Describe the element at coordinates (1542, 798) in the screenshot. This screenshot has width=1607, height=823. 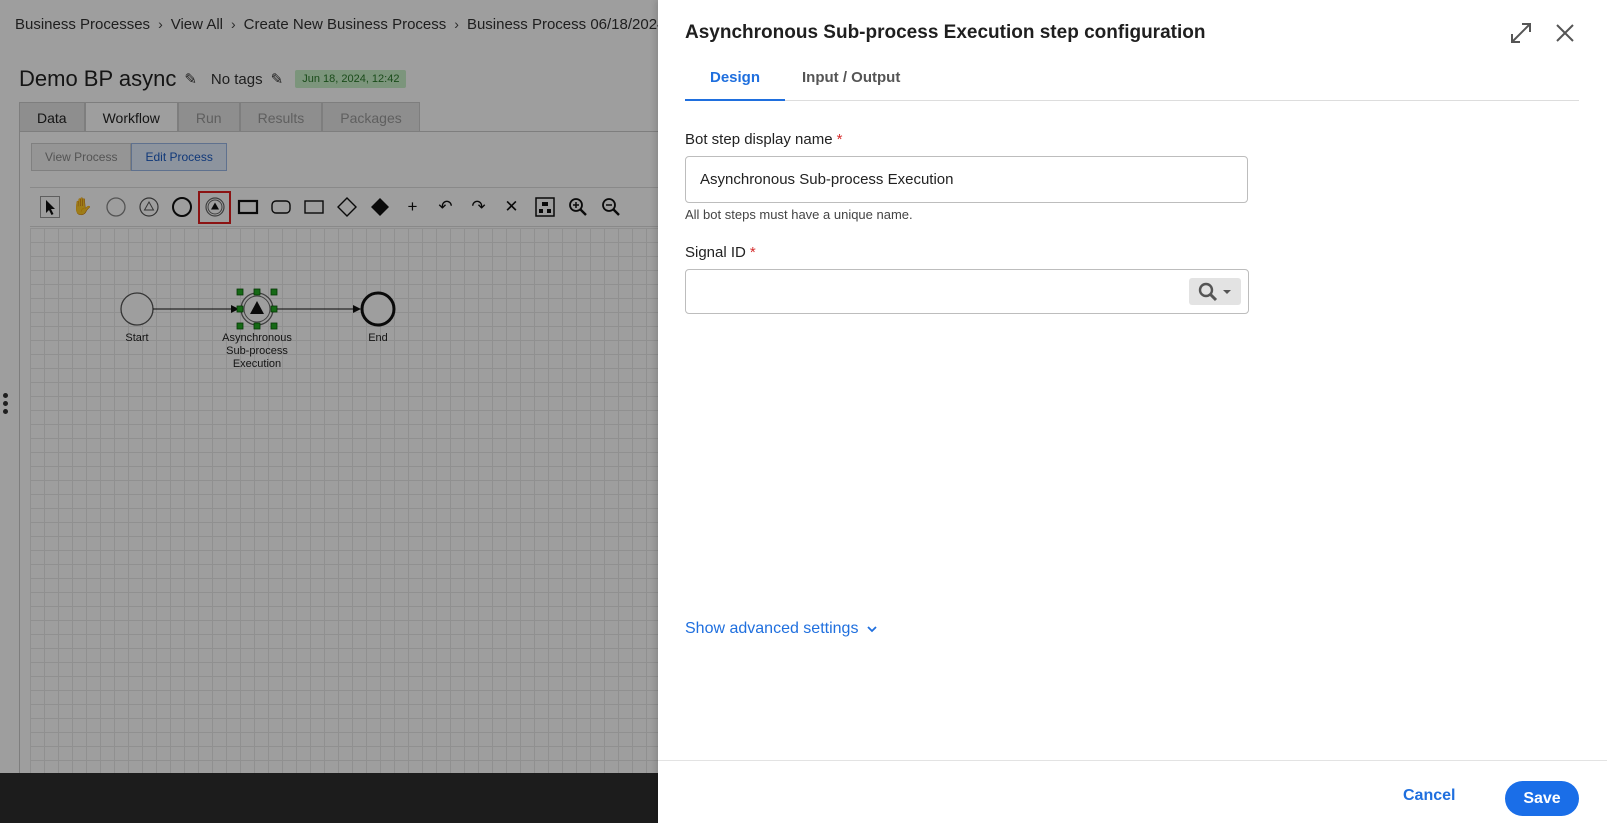
I see `save-button: Save` at that location.